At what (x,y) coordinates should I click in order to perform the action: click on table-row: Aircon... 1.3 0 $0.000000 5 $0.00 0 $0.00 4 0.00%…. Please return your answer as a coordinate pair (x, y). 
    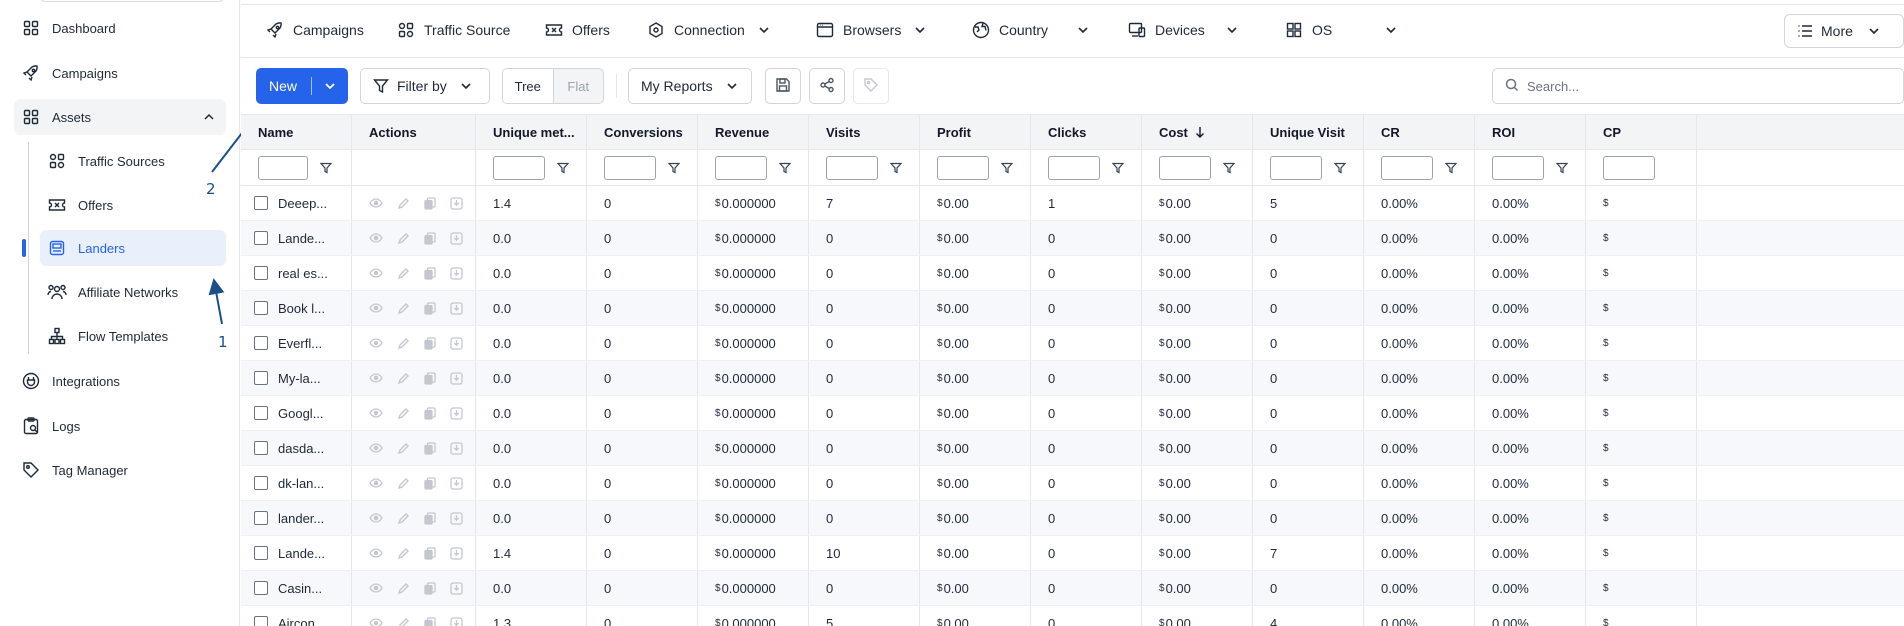
    Looking at the image, I should click on (1072, 616).